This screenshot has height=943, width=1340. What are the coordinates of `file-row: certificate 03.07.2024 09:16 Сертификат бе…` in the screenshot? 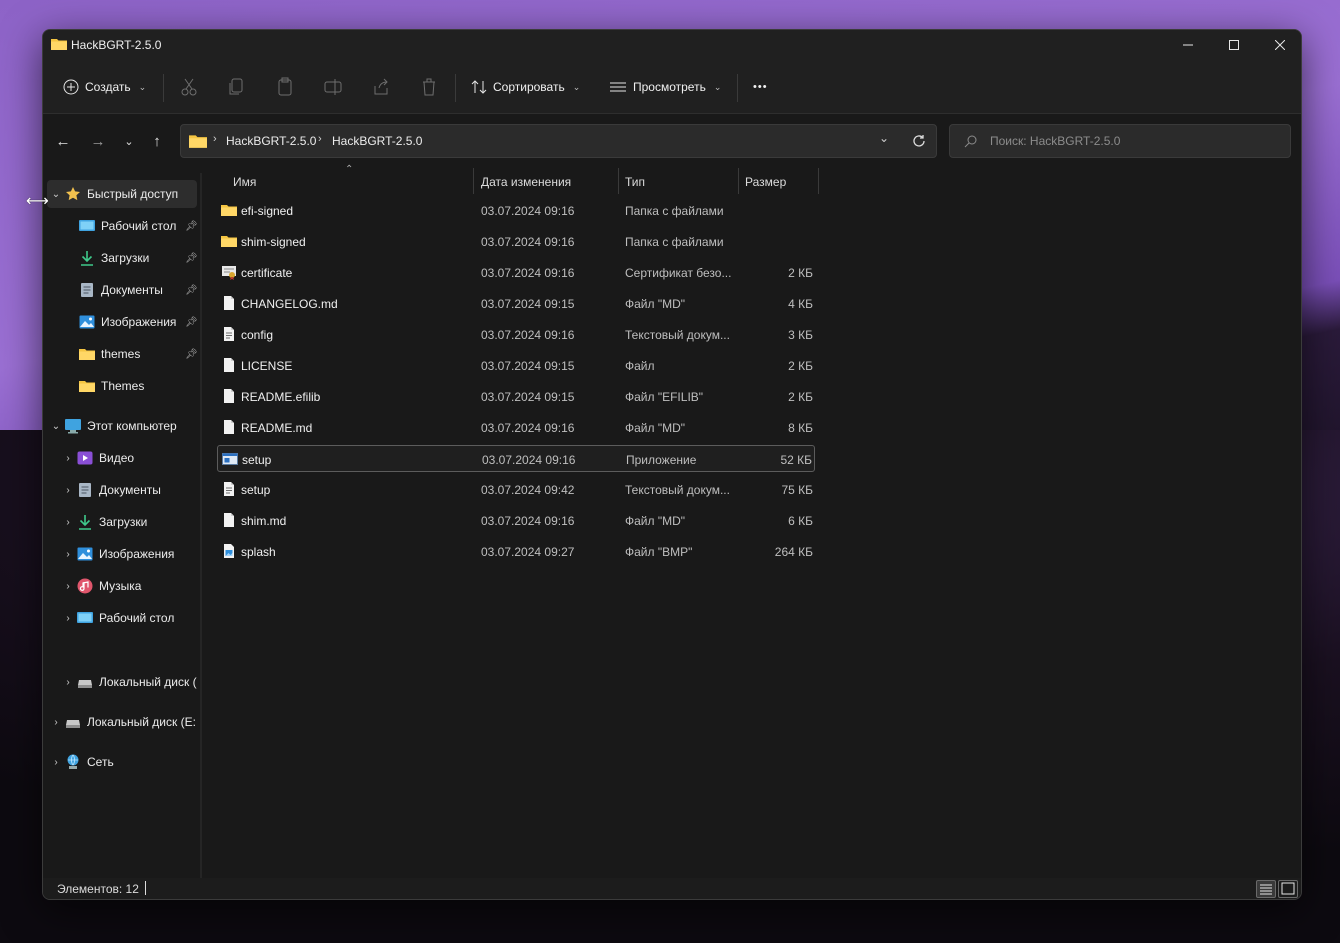 It's located at (516, 272).